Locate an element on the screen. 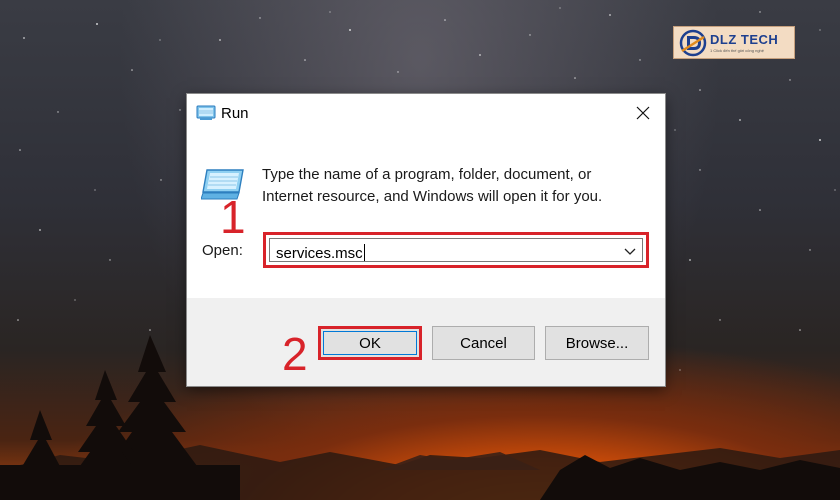 The width and height of the screenshot is (840, 500). ok-button-label: OK is located at coordinates (370, 343).